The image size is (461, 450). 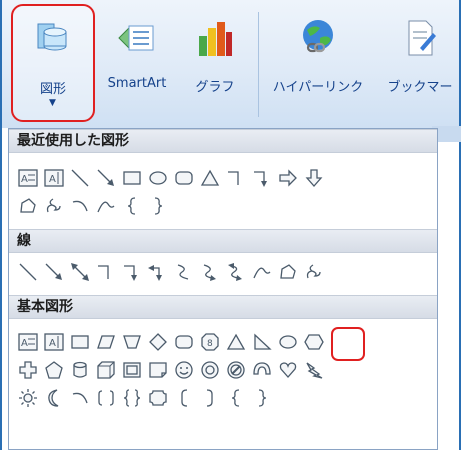 I want to click on smartart-icon, so click(x=136, y=38).